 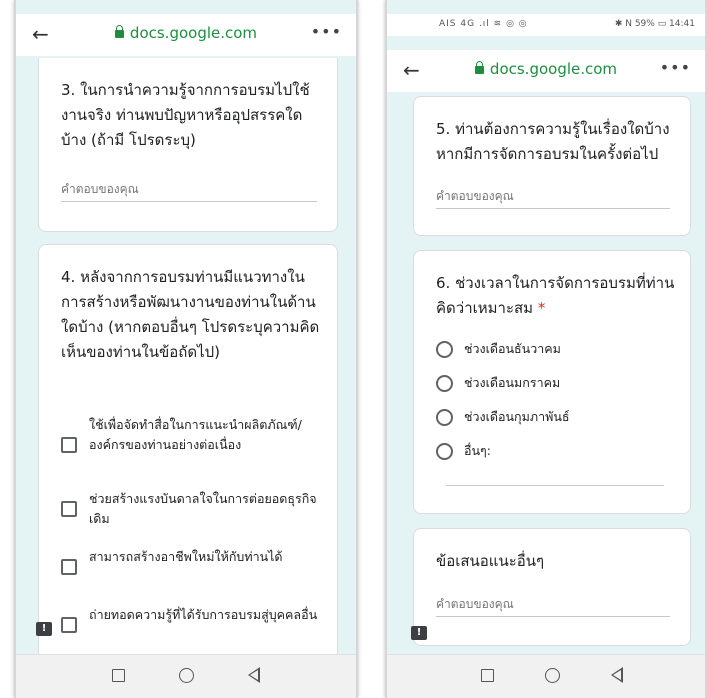 I want to click on option-3-label: สามารถสร้างอาชีพใหม่ให้กับท่านได้, so click(x=186, y=556).